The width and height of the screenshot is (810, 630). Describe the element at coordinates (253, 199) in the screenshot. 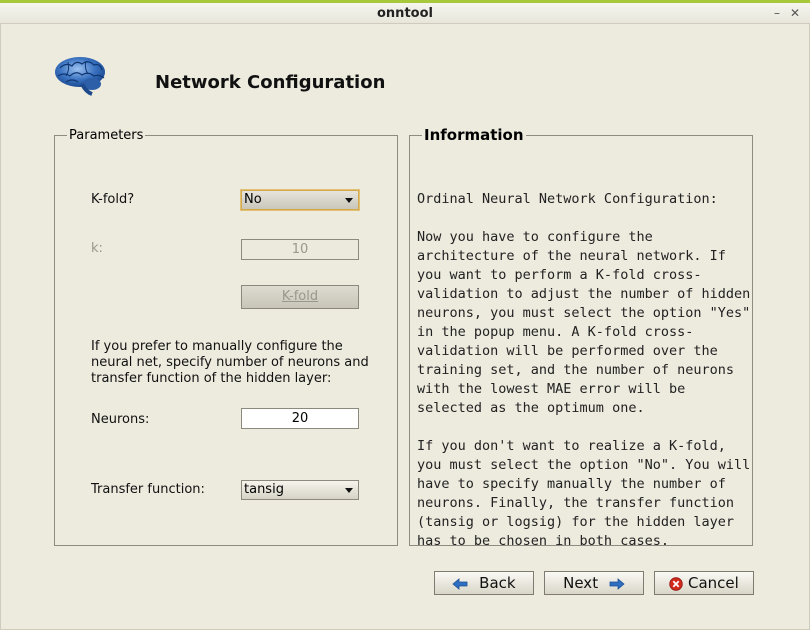

I see `kfold-select-value: No` at that location.